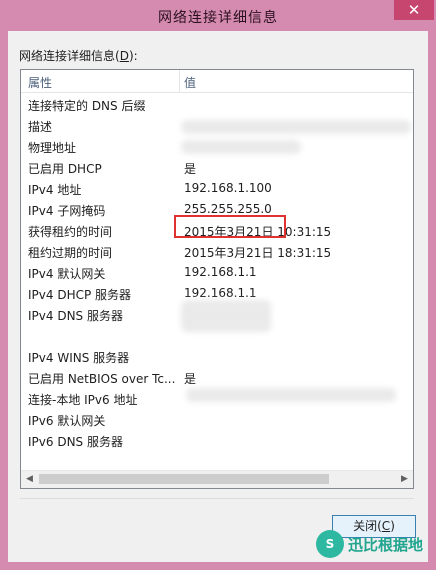  Describe the element at coordinates (404, 479) in the screenshot. I see `scroll-right-icon: ▶` at that location.